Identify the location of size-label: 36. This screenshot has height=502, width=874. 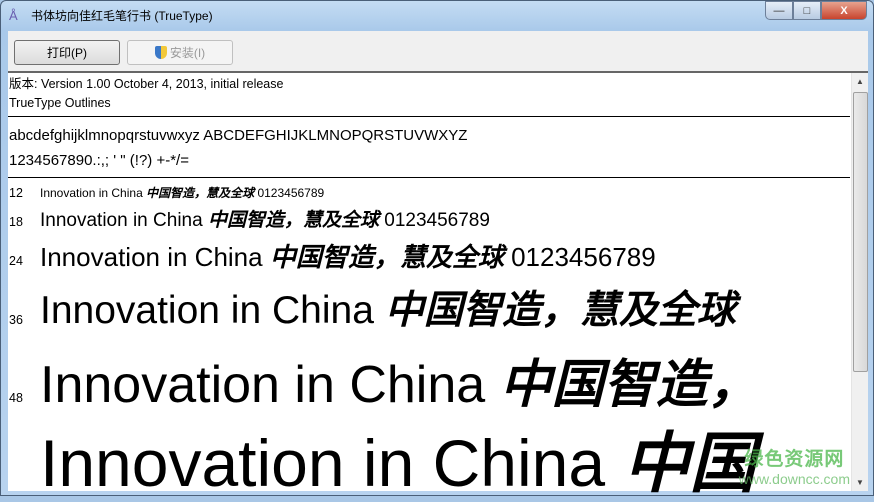
(16, 320).